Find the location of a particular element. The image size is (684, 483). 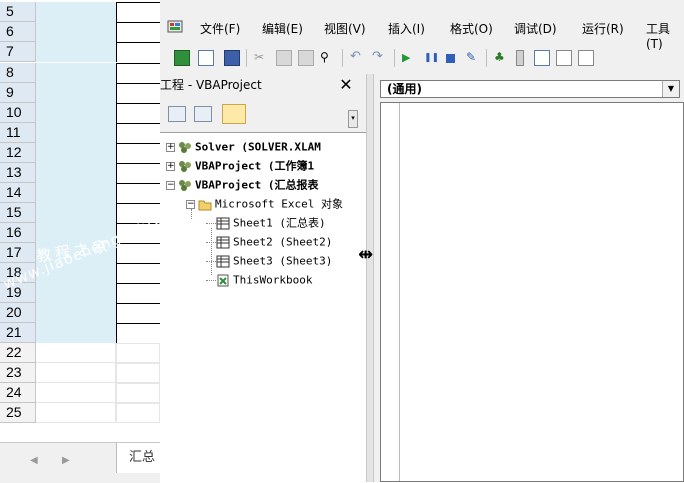

menu-format: 格式(O) is located at coordinates (471, 28).